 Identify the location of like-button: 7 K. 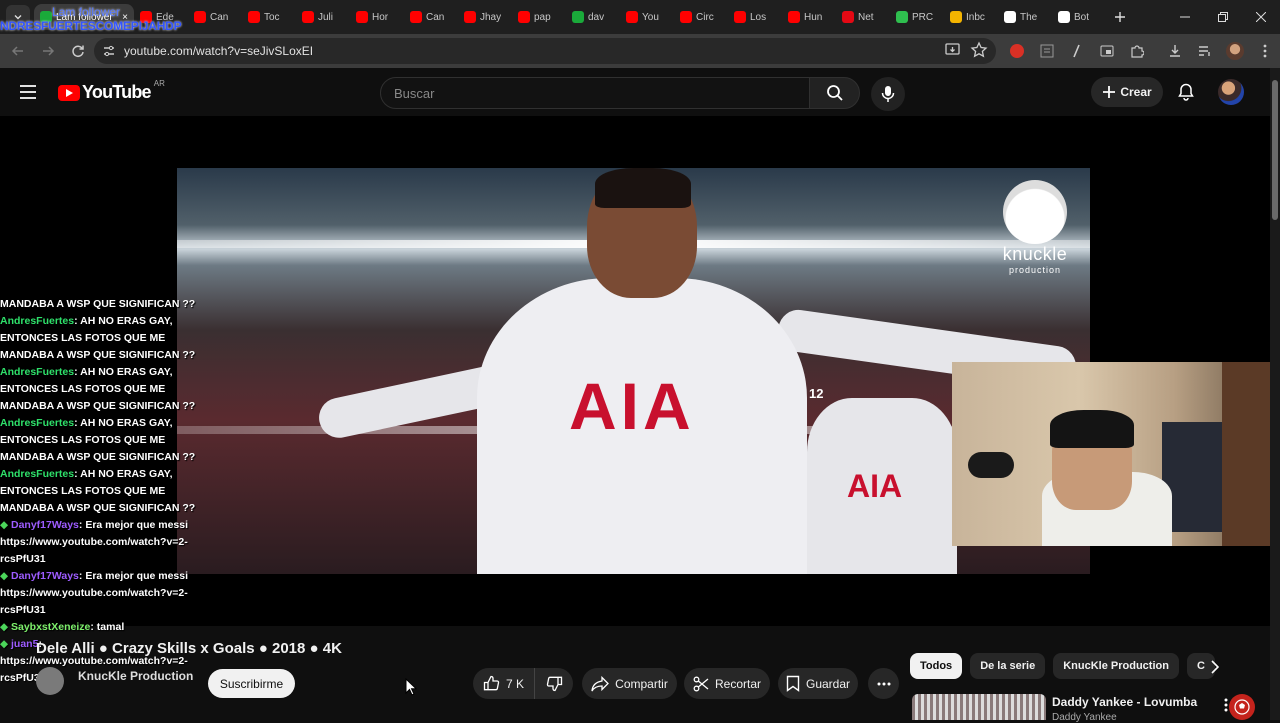
(504, 683).